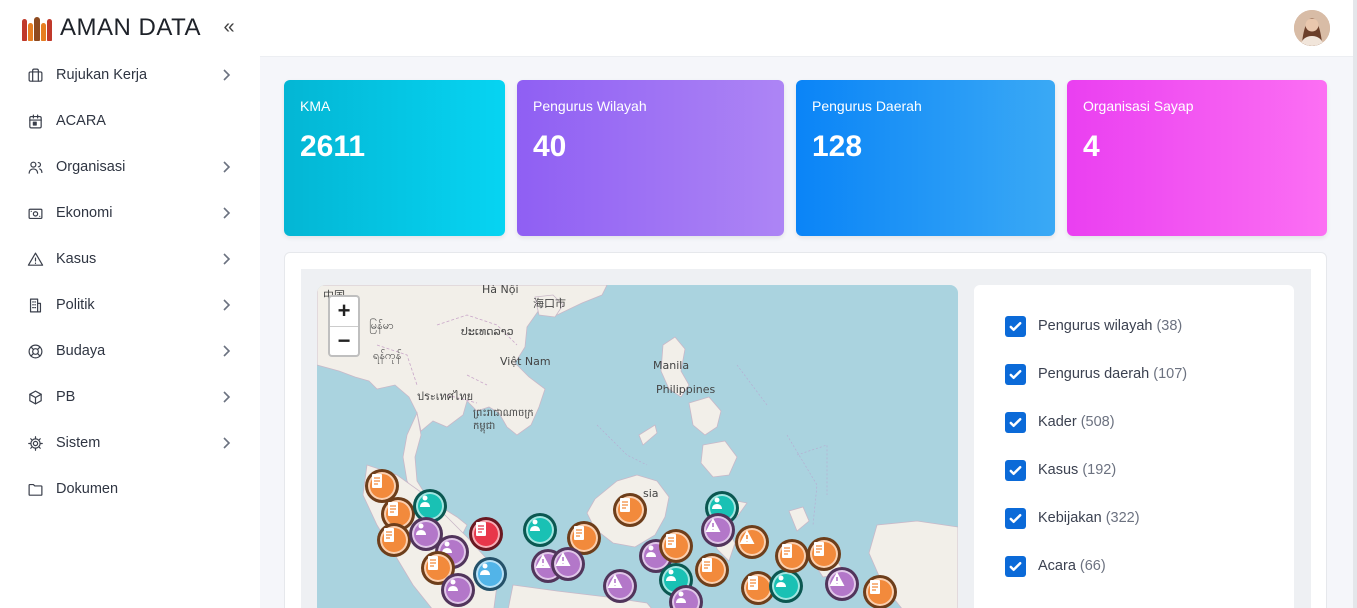  Describe the element at coordinates (867, 106) in the screenshot. I see `stat-label: Pengurus Daerah` at that location.